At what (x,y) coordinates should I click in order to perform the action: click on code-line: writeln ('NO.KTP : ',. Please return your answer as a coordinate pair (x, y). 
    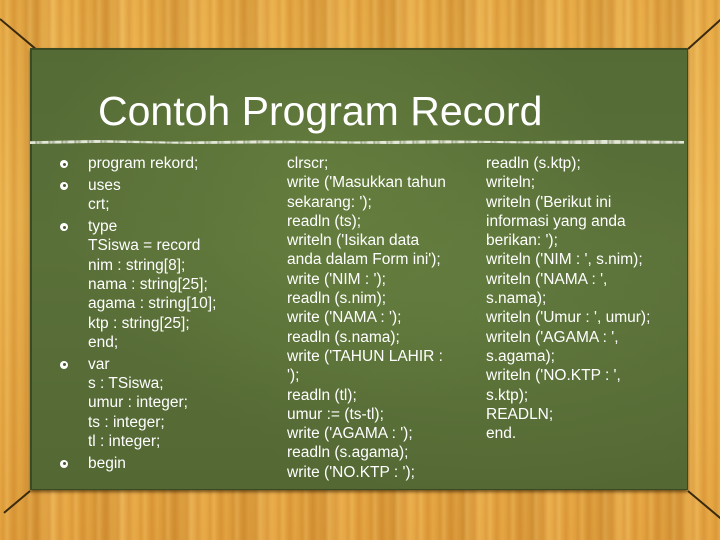
    Looking at the image, I should click on (553, 376).